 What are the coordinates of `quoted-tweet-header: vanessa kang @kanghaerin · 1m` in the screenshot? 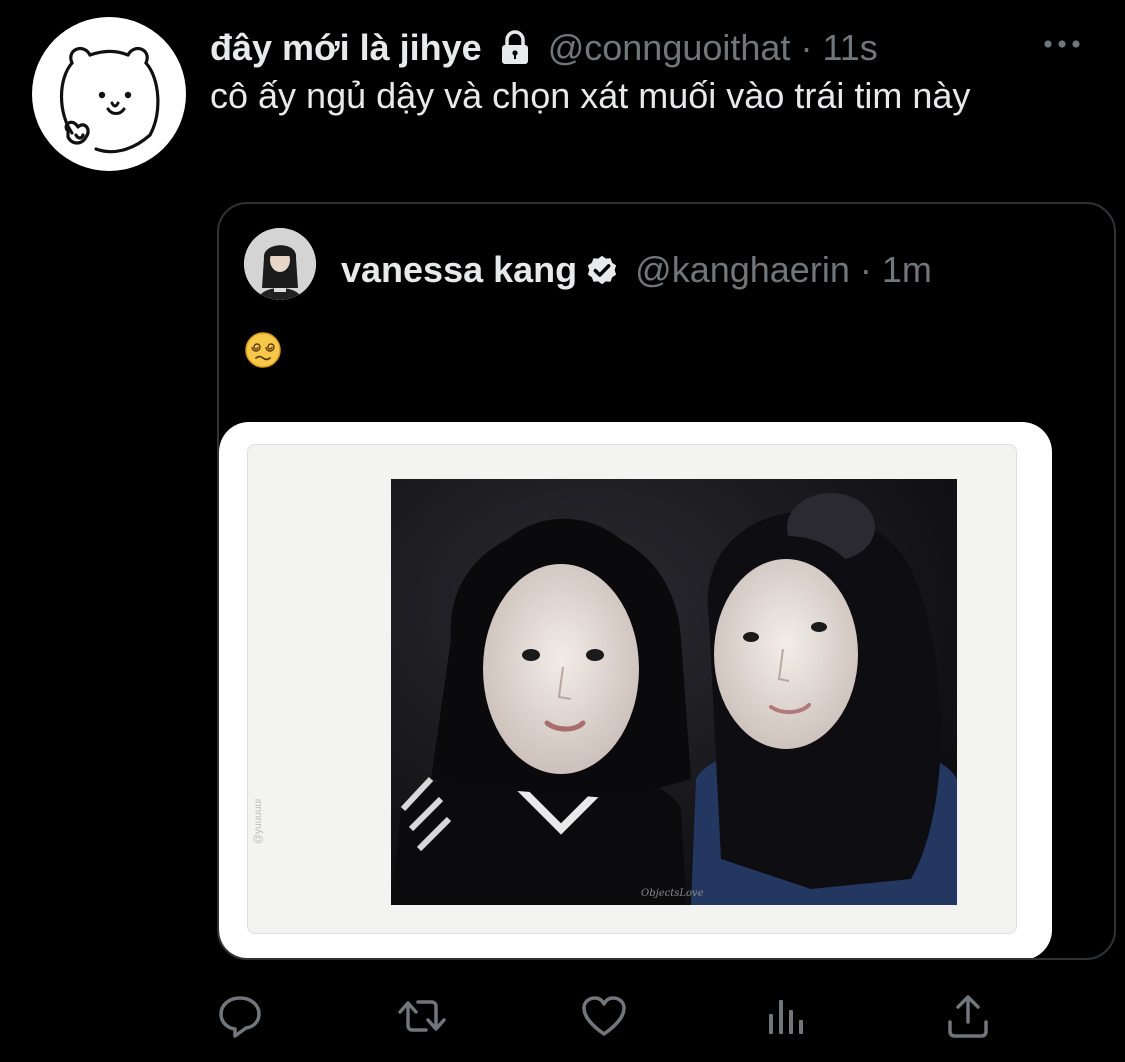 It's located at (636, 270).